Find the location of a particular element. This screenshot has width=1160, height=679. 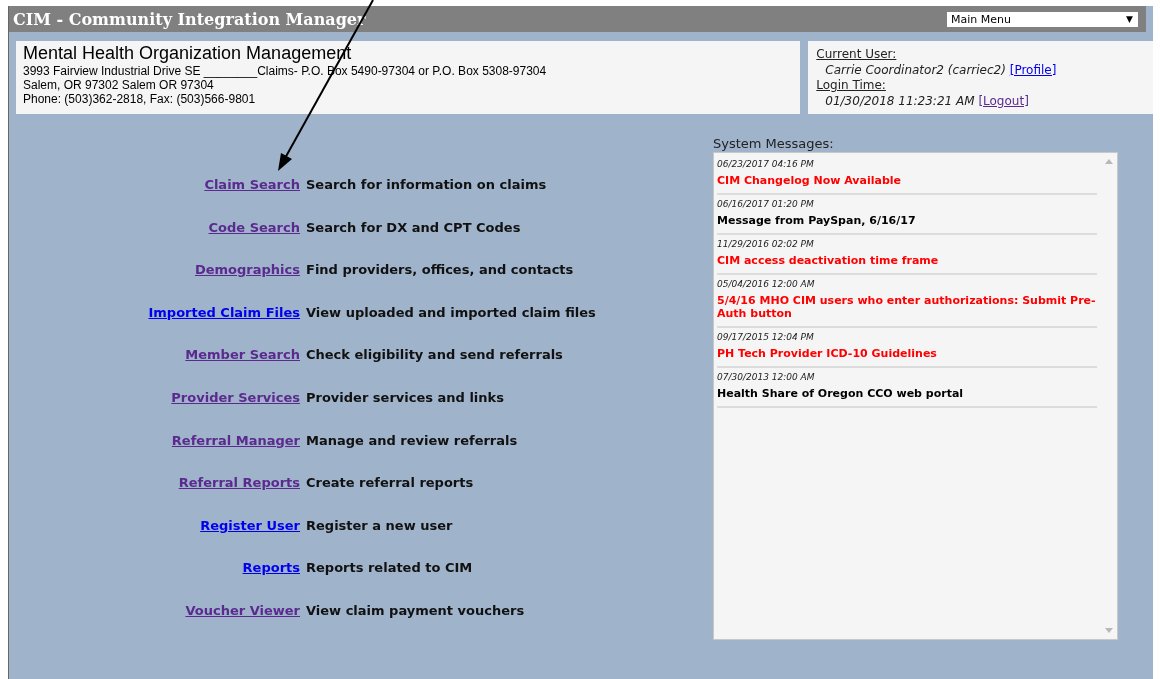

link-description: Create referral reports is located at coordinates (390, 483).